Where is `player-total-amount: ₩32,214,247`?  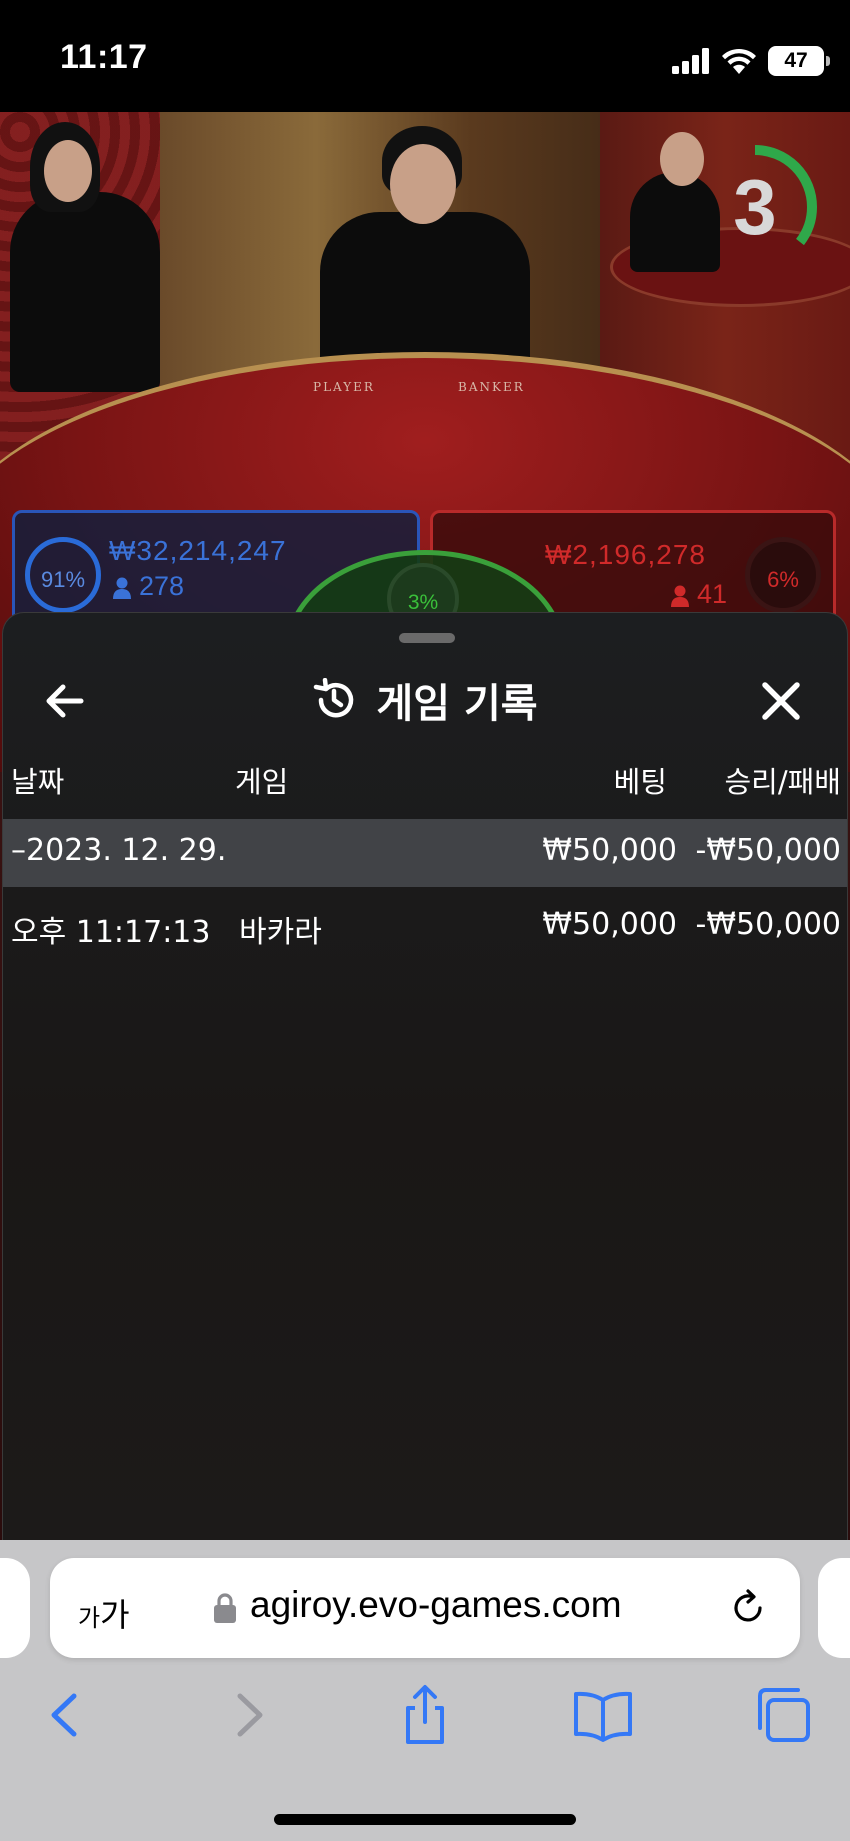 player-total-amount: ₩32,214,247 is located at coordinates (198, 550).